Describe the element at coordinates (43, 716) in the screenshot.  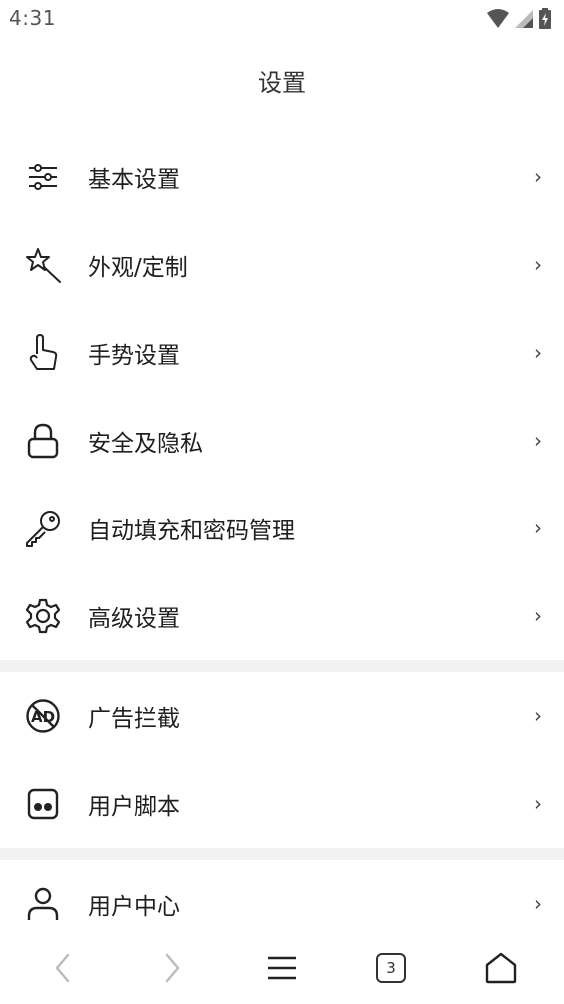
I see `ad-block-icon: AD` at that location.